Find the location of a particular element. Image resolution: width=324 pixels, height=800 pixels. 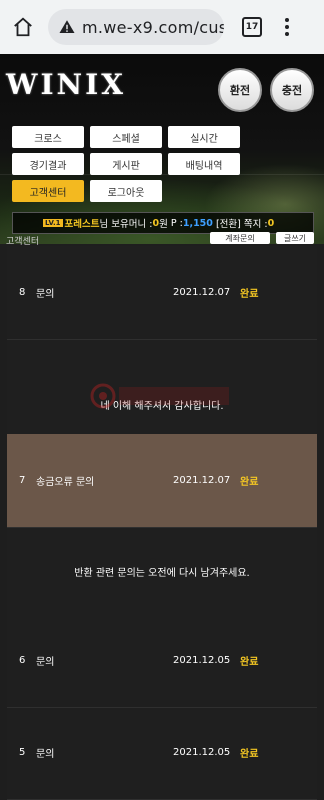

browser-toolbar: m.we-x9.com/cus 17 is located at coordinates (162, 27).